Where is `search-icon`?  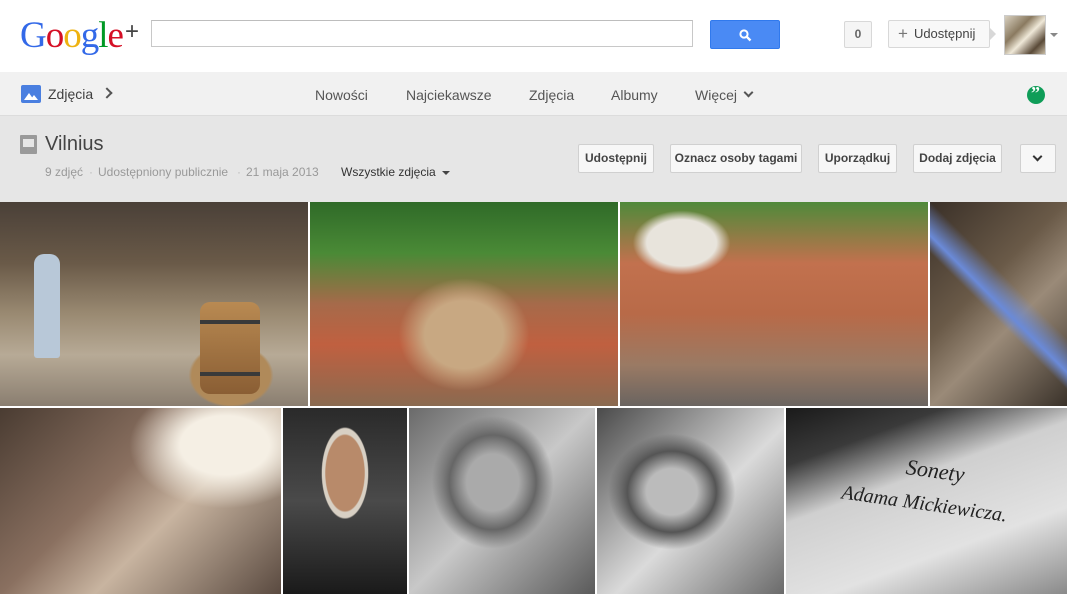 search-icon is located at coordinates (745, 35).